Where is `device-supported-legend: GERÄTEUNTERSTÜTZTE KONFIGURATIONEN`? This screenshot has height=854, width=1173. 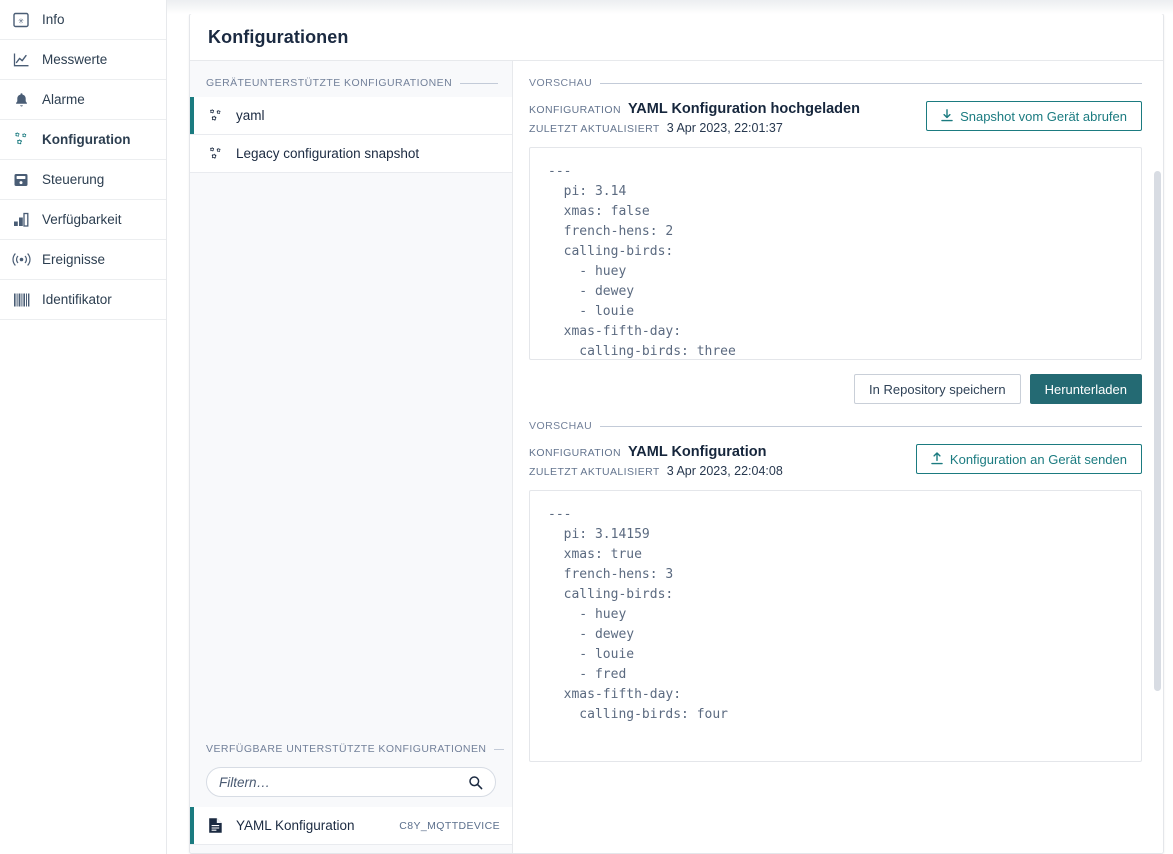
device-supported-legend: GERÄTEUNTERSTÜTZTE KONFIGURATIONEN is located at coordinates (351, 79).